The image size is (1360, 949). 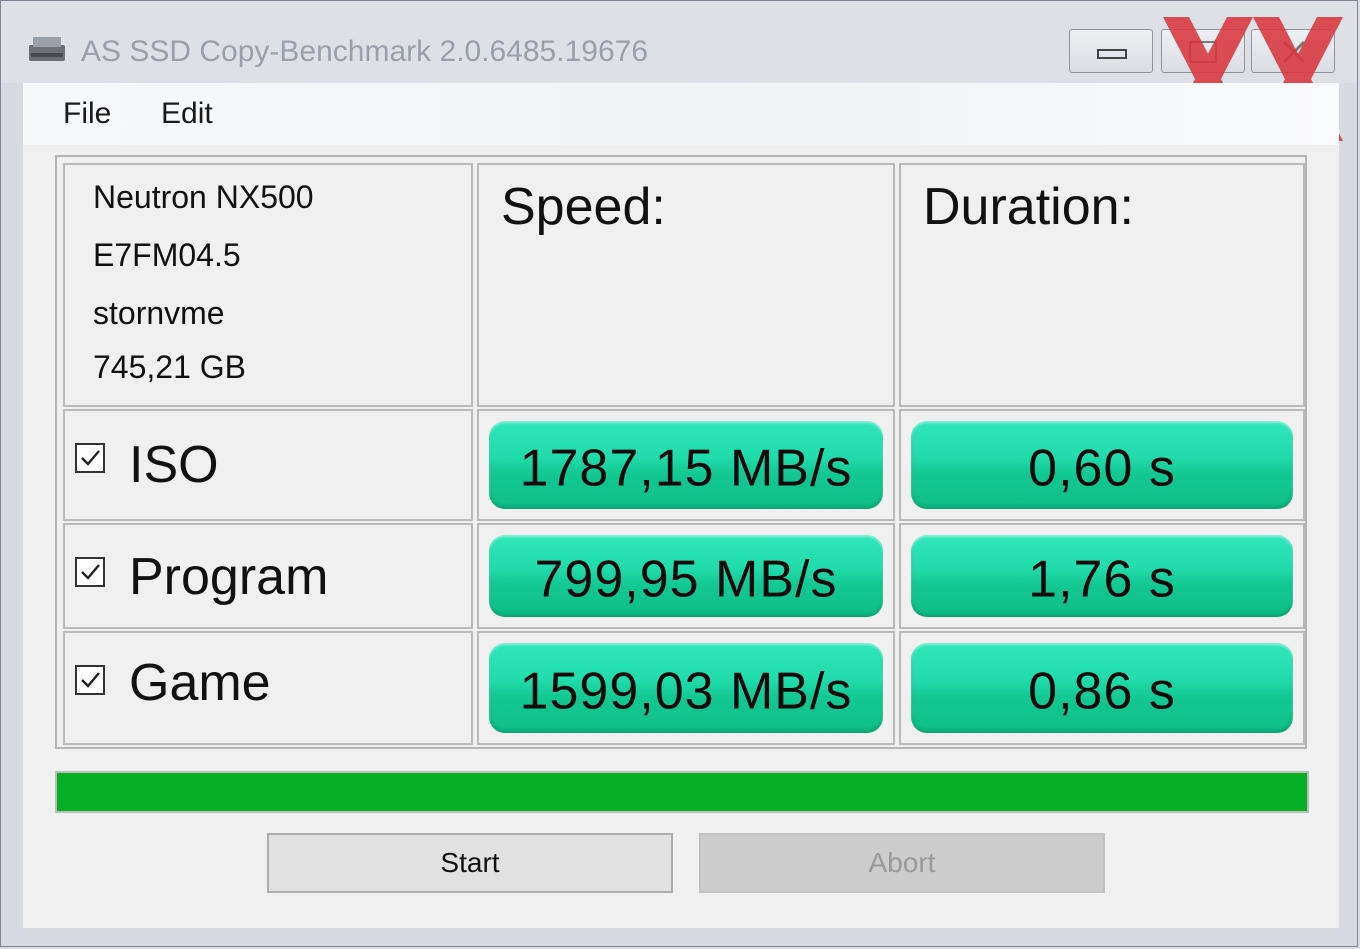 I want to click on progress-bar, so click(x=682, y=792).